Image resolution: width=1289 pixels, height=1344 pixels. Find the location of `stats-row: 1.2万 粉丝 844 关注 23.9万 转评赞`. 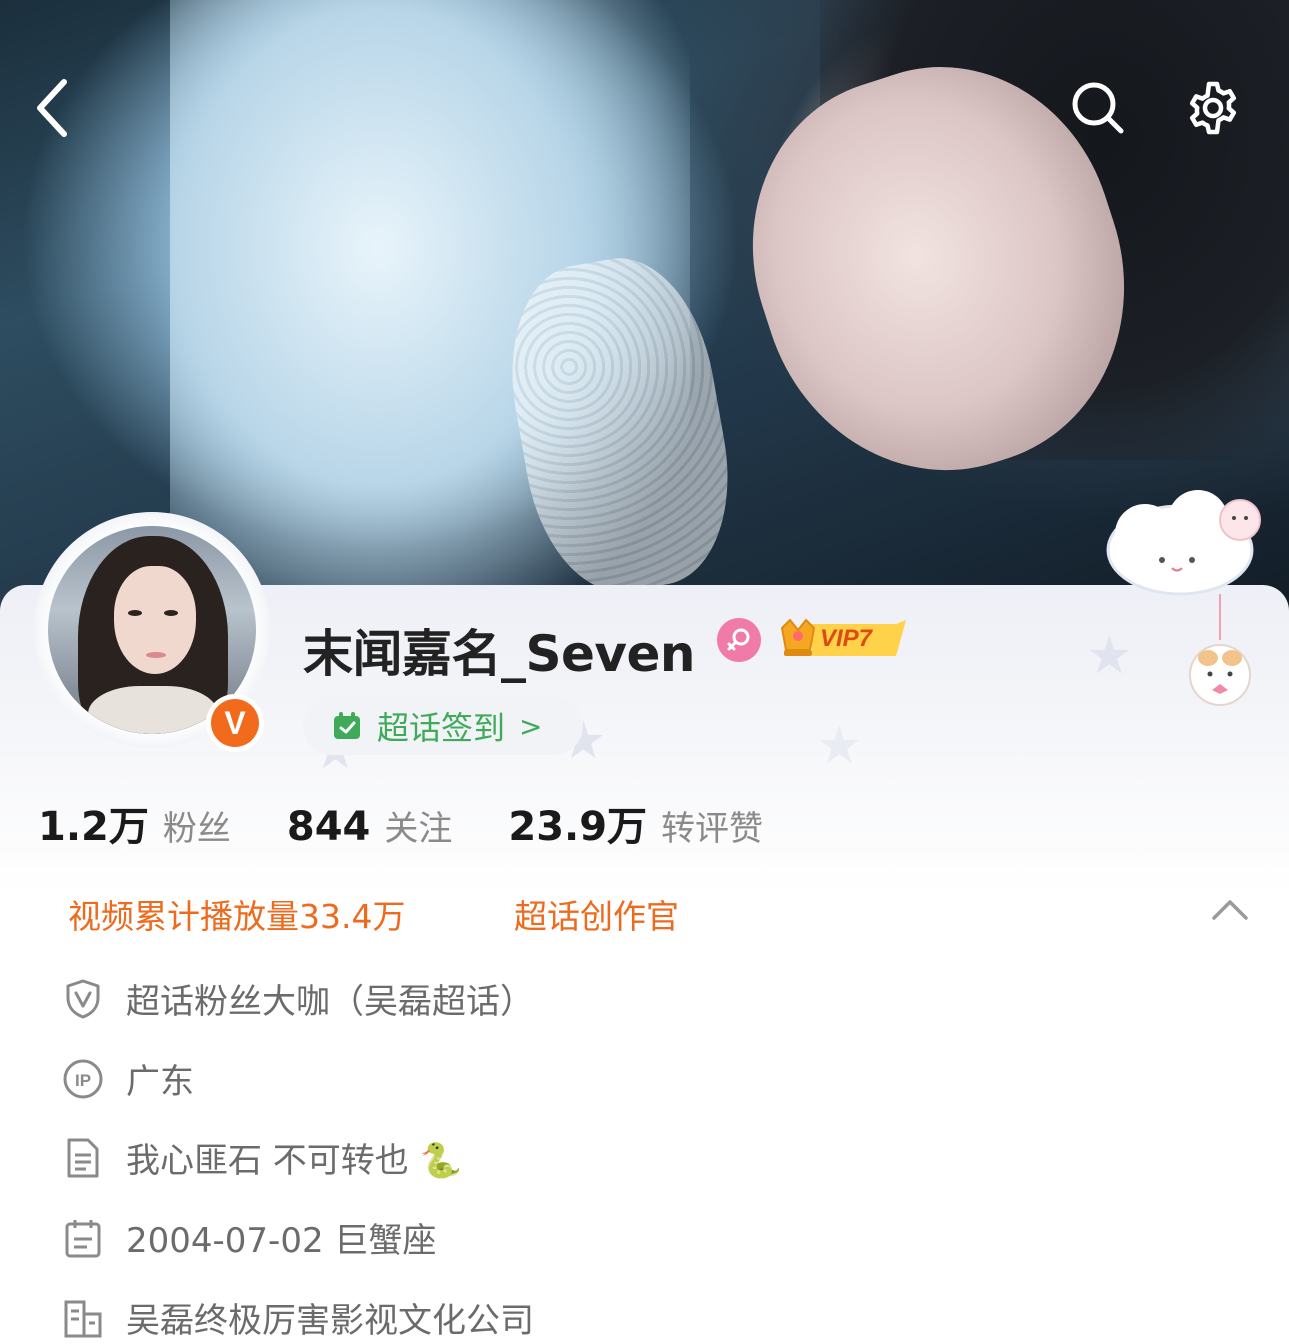

stats-row: 1.2万 粉丝 844 关注 23.9万 转评赞 is located at coordinates (400, 823).